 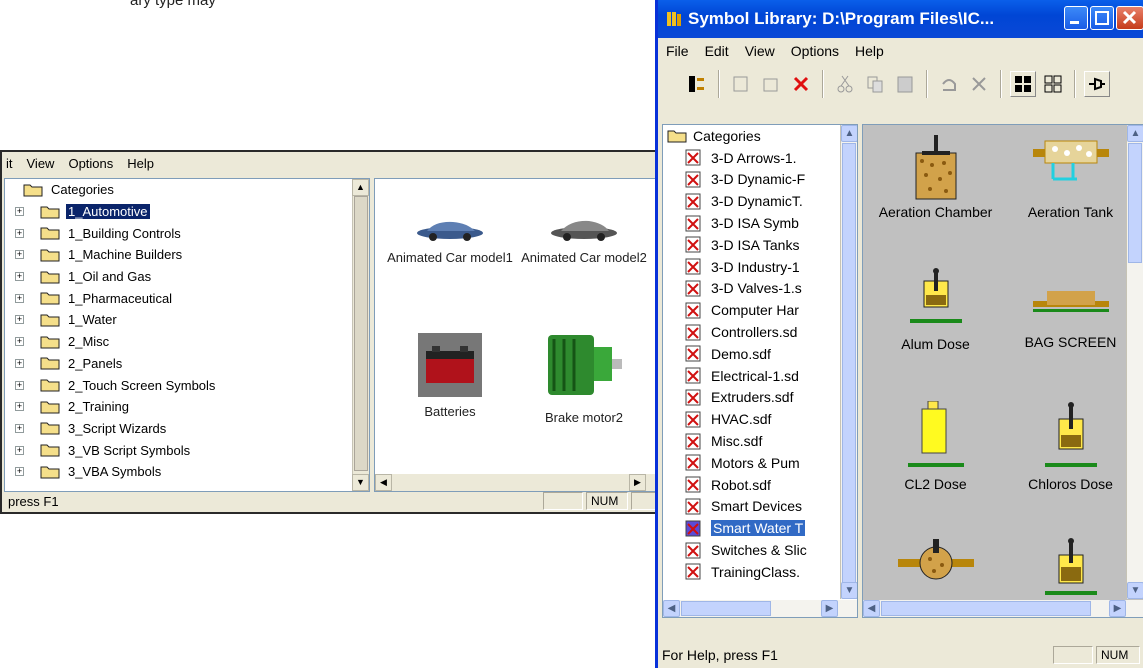 I want to click on gallery-hscrollbar: ◀ ▶, so click(x=1003, y=608).